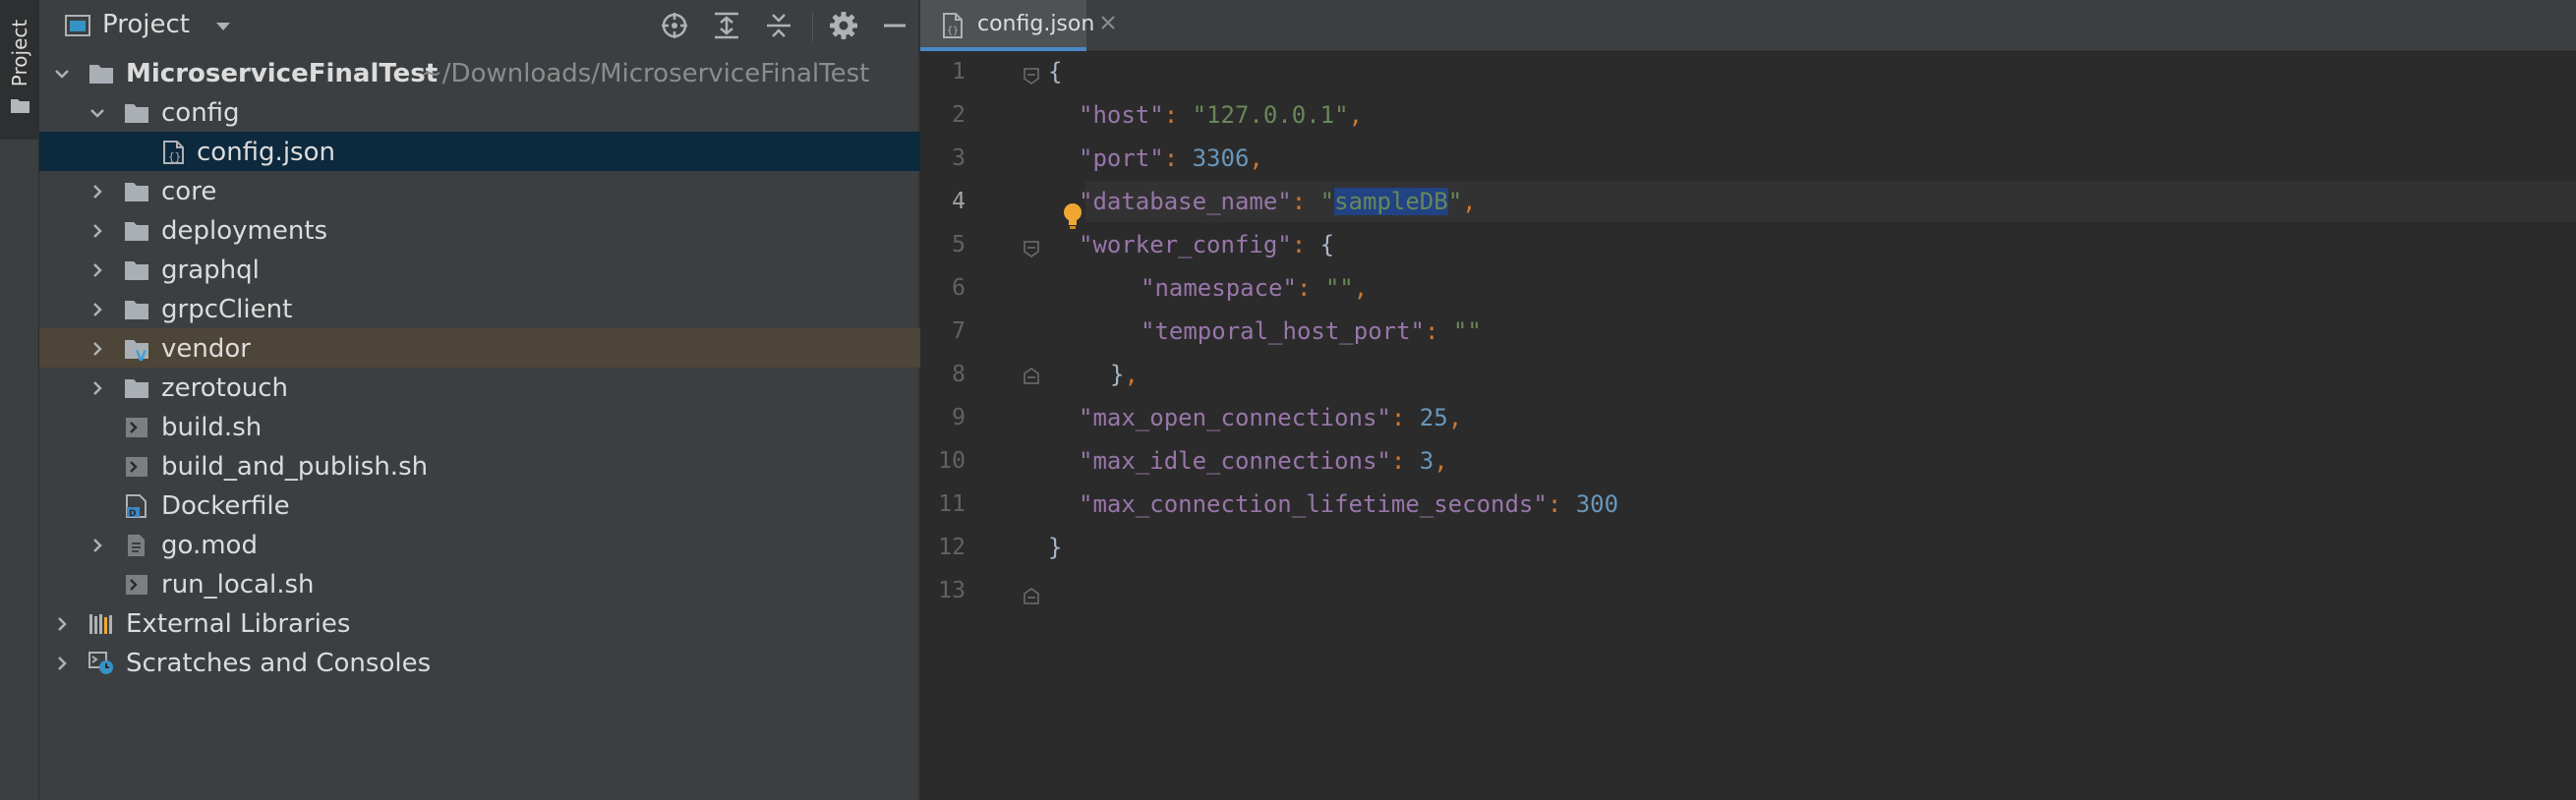 This screenshot has width=2576, height=800. What do you see at coordinates (238, 585) in the screenshot?
I see `tree-item-label: run_local.sh` at bounding box center [238, 585].